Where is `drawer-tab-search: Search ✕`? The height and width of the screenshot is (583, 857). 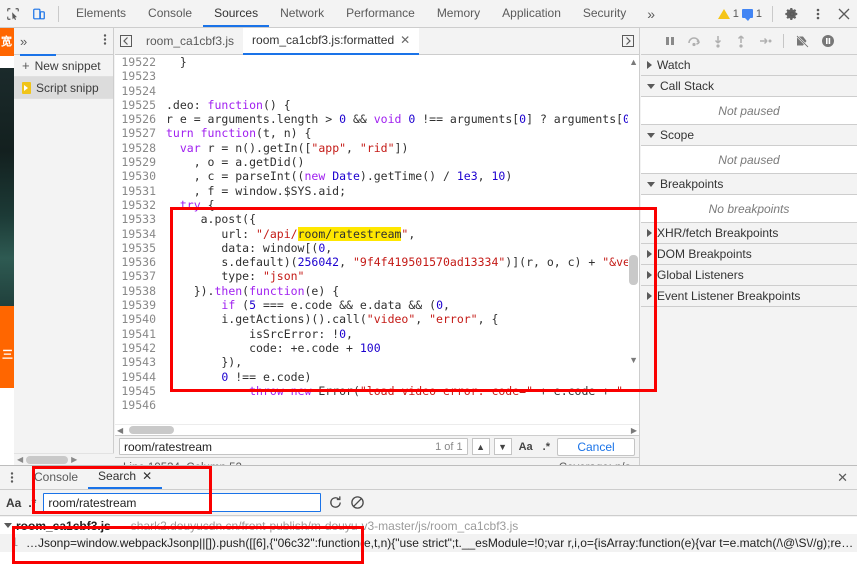 drawer-tab-search: Search ✕ is located at coordinates (125, 477).